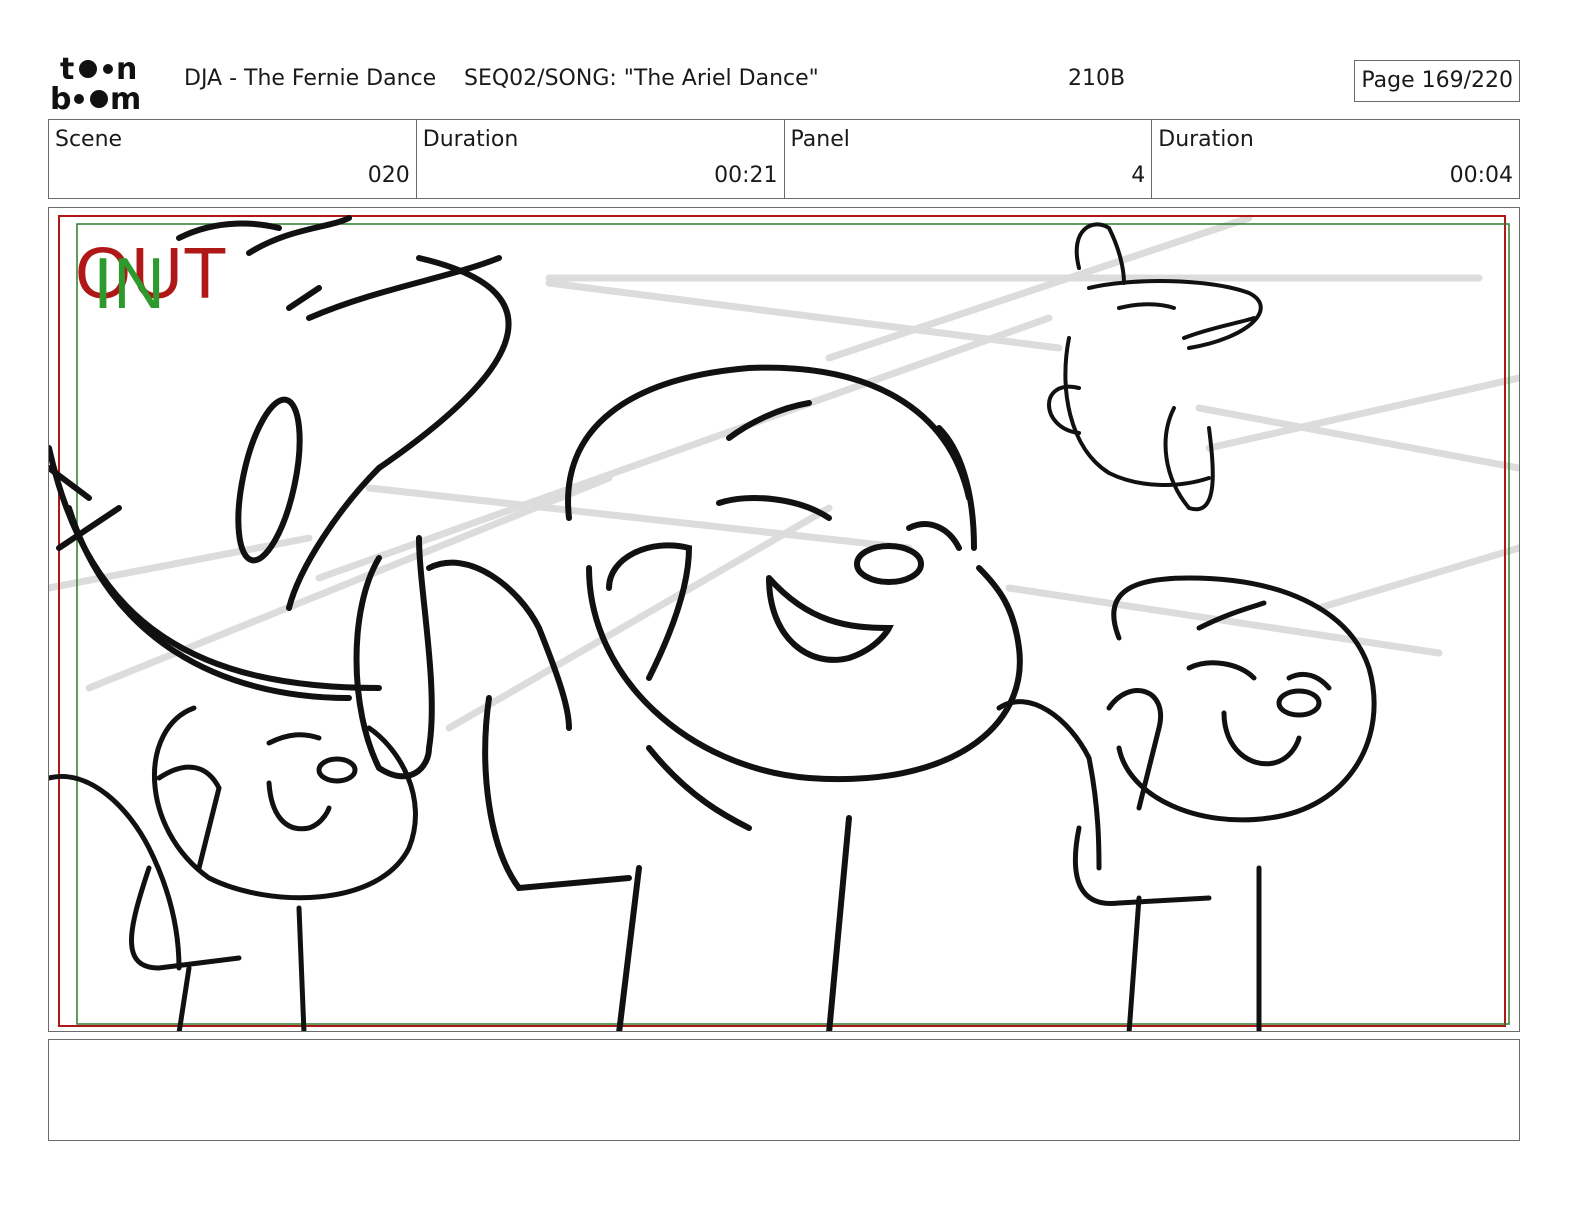 Image resolution: width=1584 pixels, height=1224 pixels. I want to click on svg-text: b, so click(60, 97).